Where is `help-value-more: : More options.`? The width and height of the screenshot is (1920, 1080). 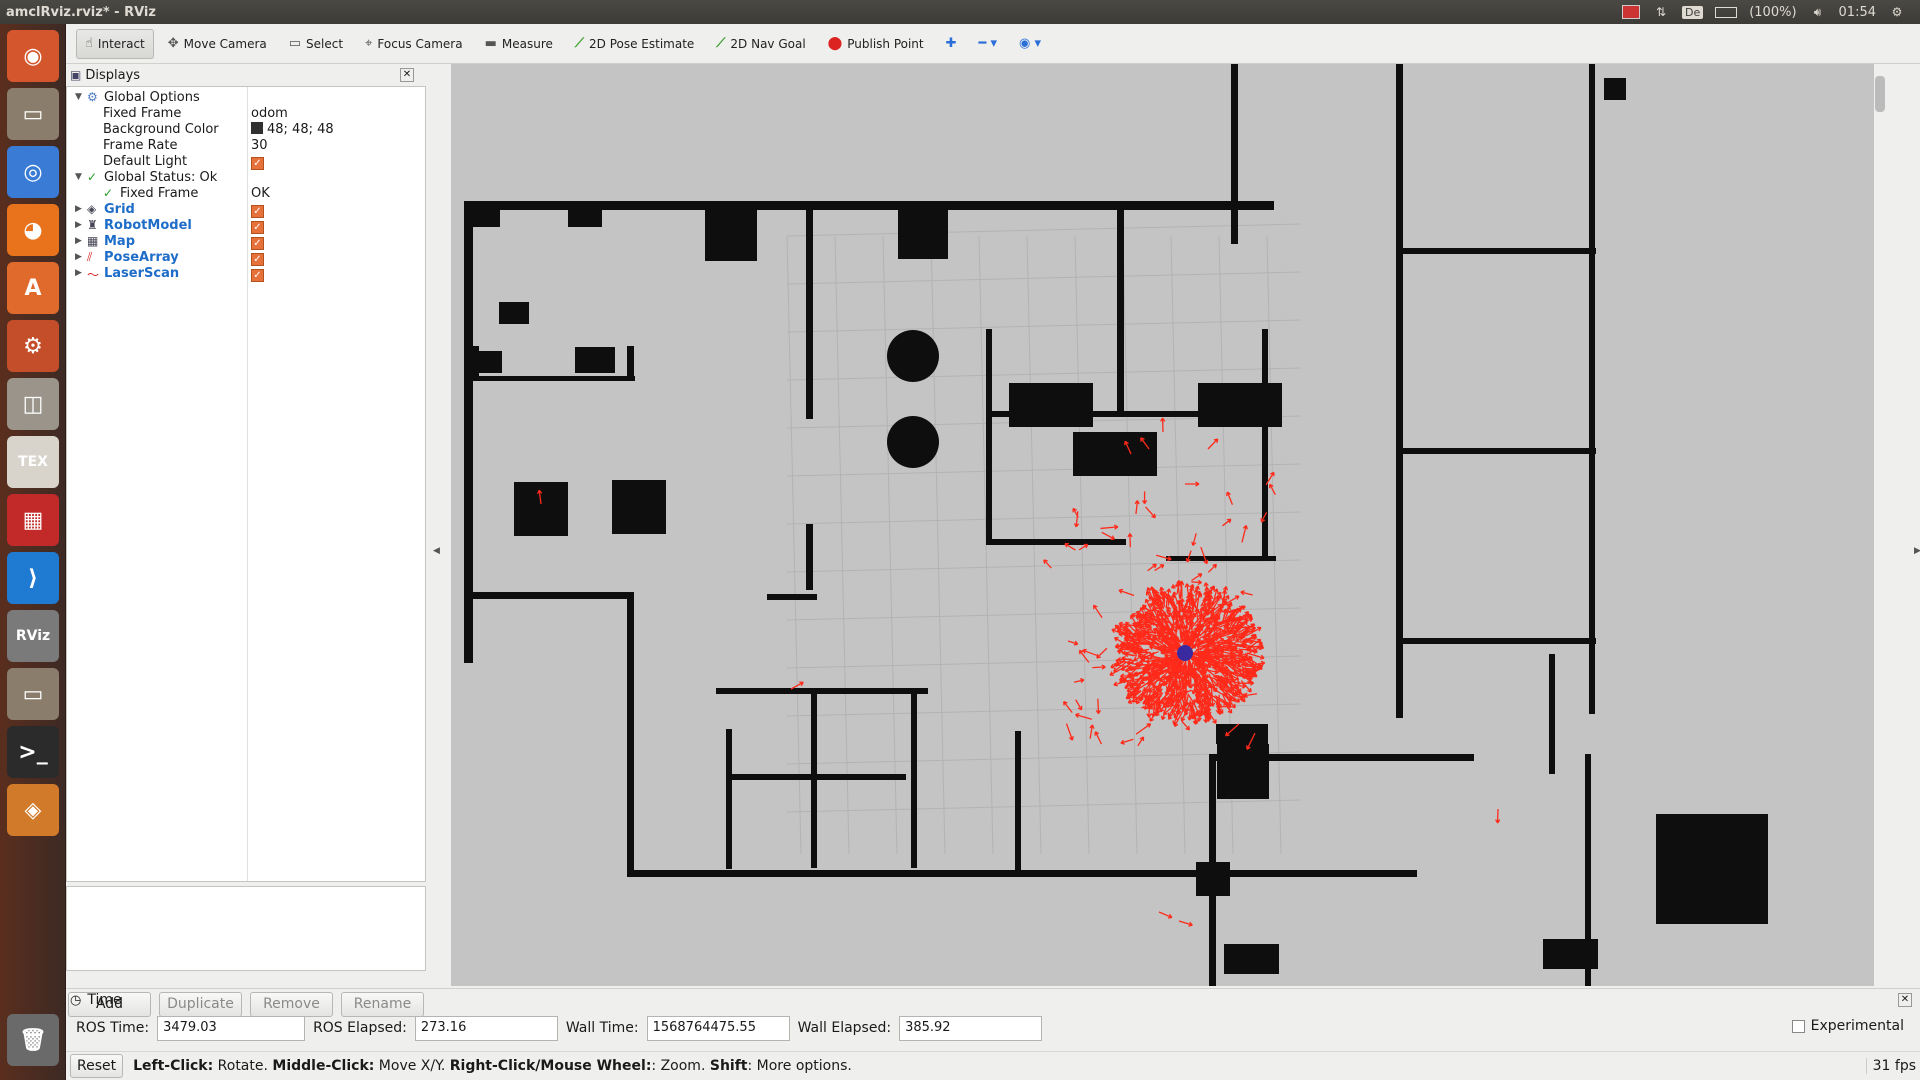
help-value-more: : More options. is located at coordinates (799, 1066).